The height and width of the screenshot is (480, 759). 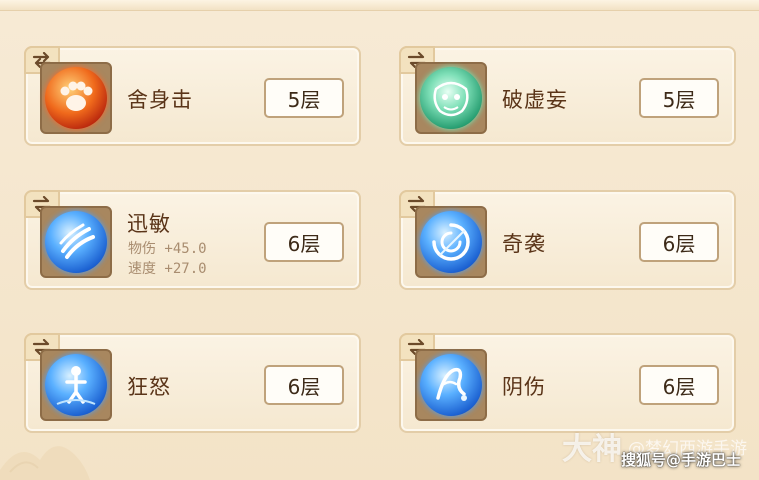 What do you see at coordinates (149, 387) in the screenshot?
I see `skill-name: 狂怒` at bounding box center [149, 387].